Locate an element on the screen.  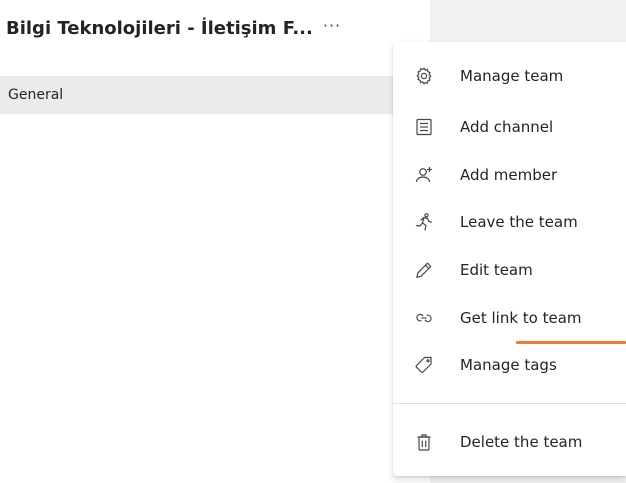
menu-item-manage-tags: Manage tags is located at coordinates (509, 365).